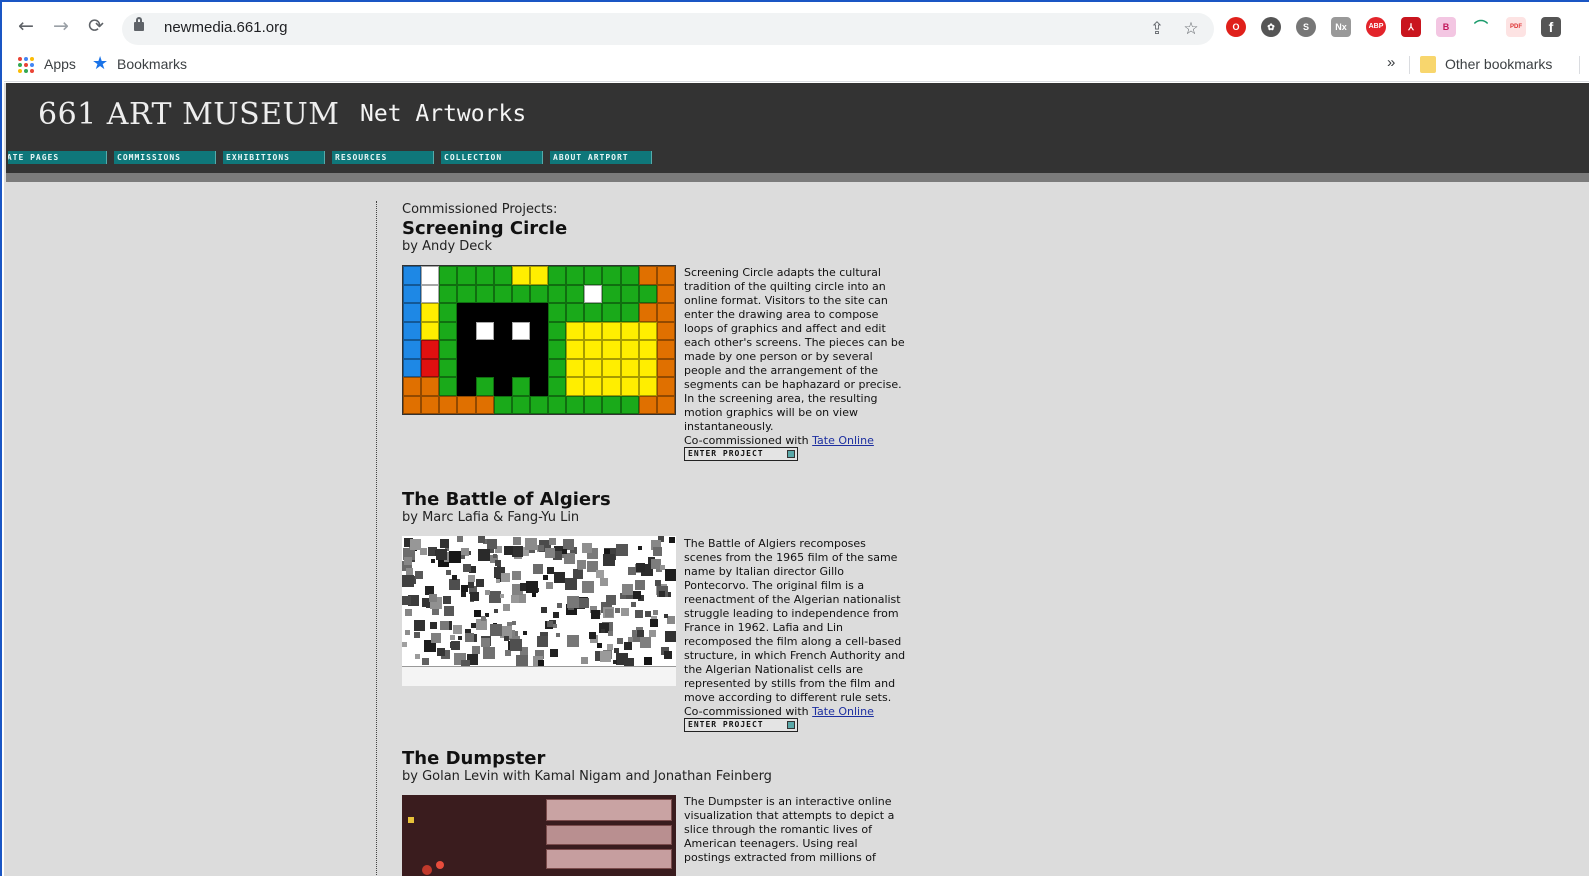  I want to click on lock-icon, so click(139, 24).